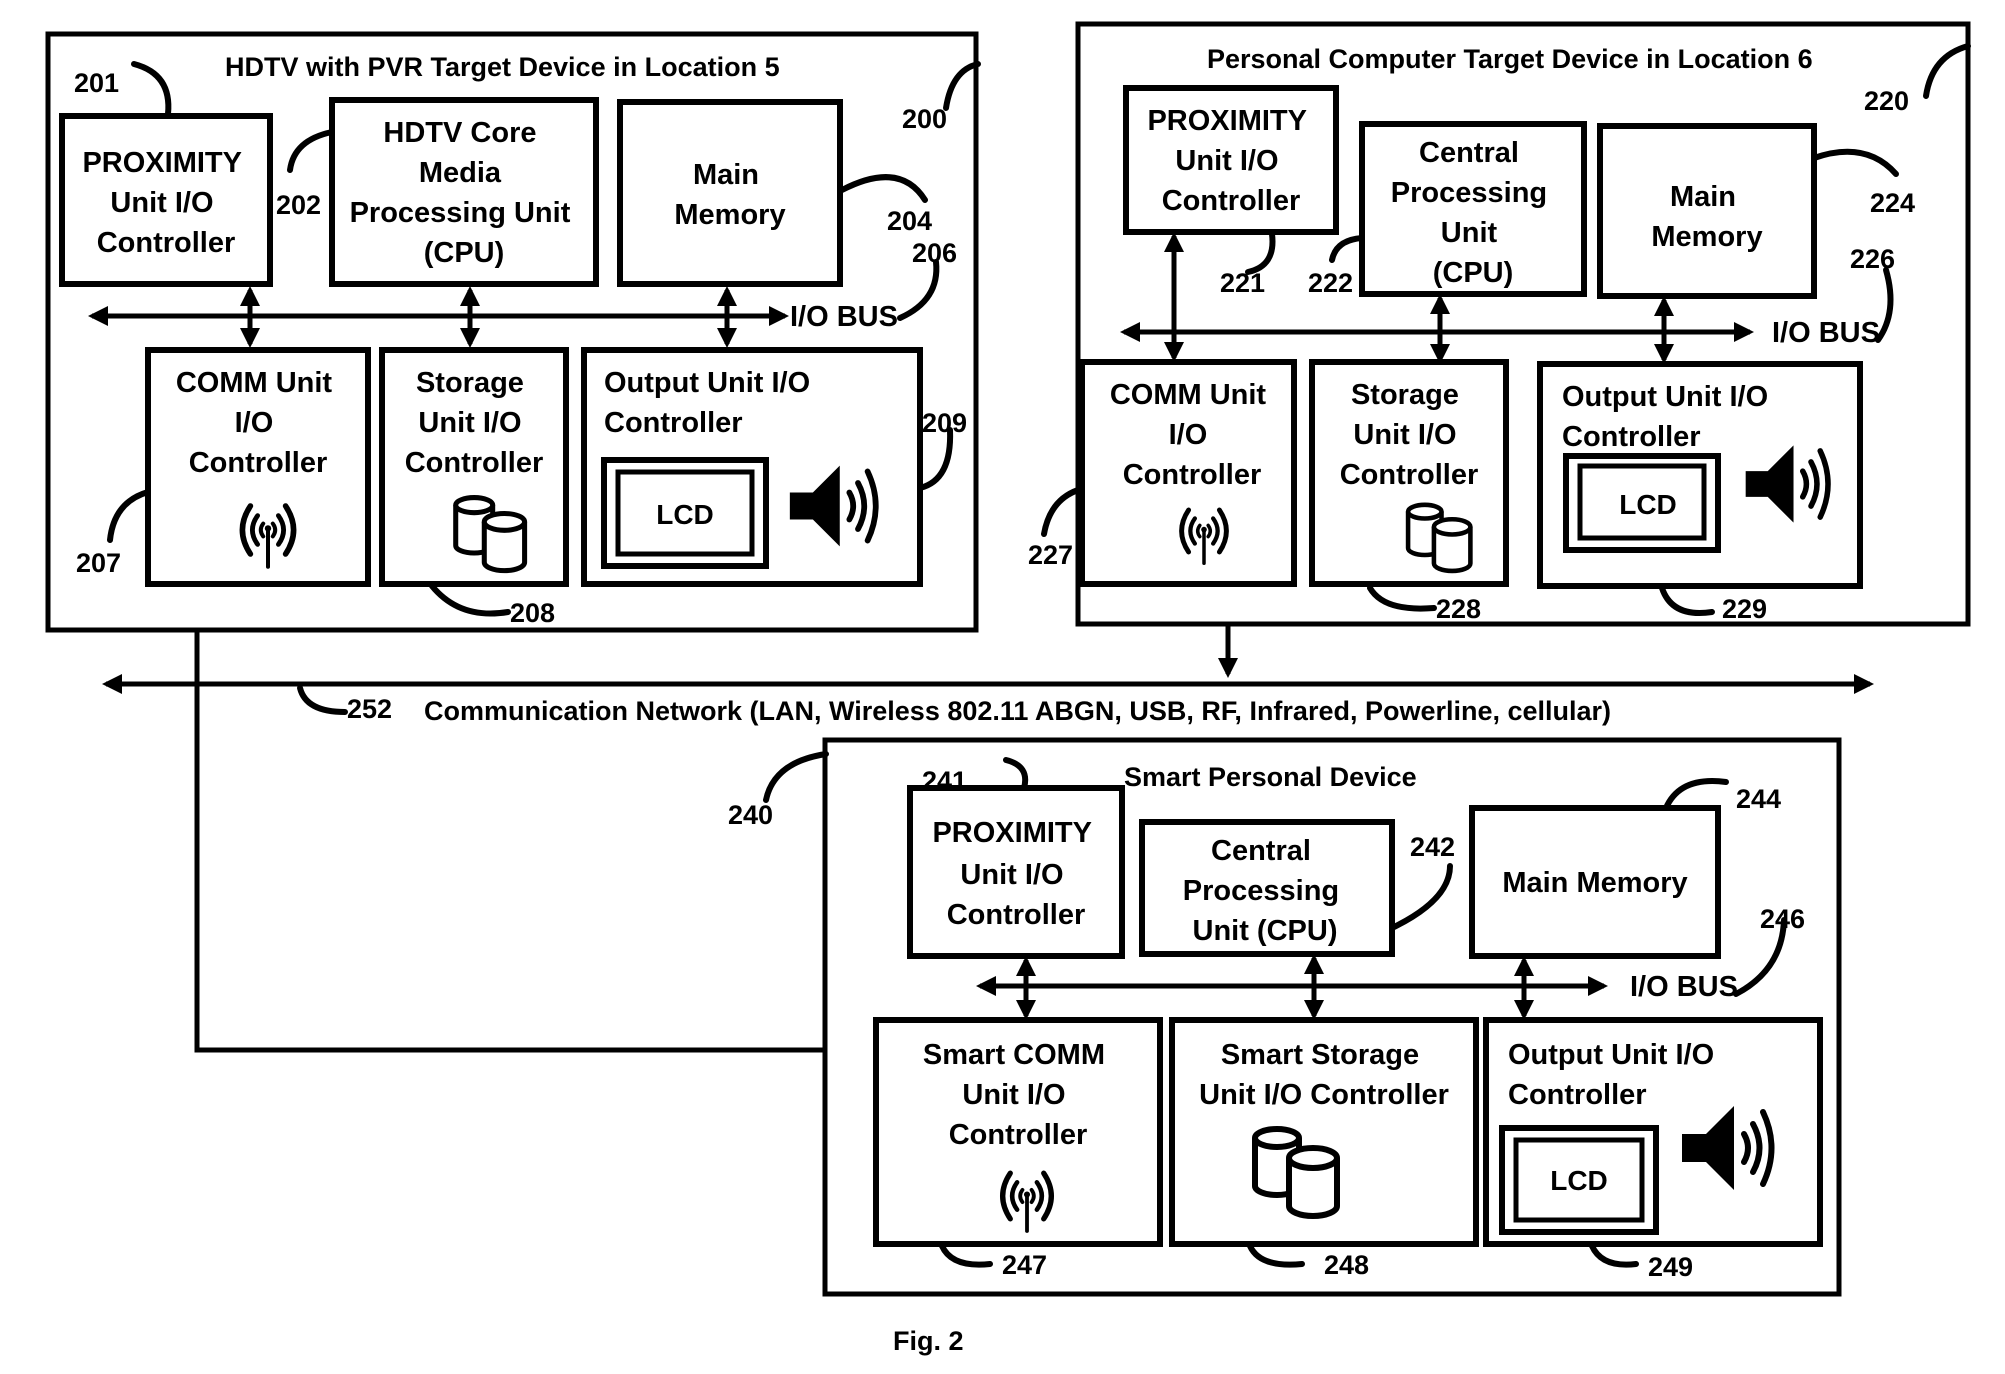 This screenshot has height=1374, width=2005. I want to click on ref-247: 247, so click(1024, 1265).